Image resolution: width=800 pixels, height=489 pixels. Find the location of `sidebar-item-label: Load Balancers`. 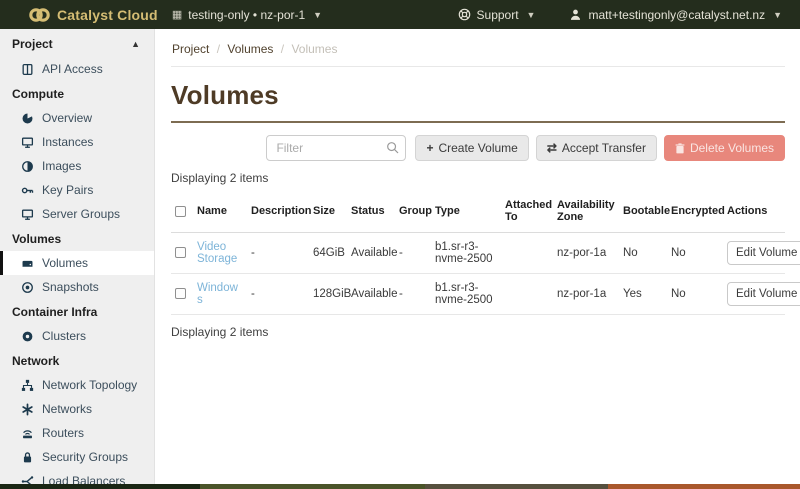

sidebar-item-label: Load Balancers is located at coordinates (84, 479).